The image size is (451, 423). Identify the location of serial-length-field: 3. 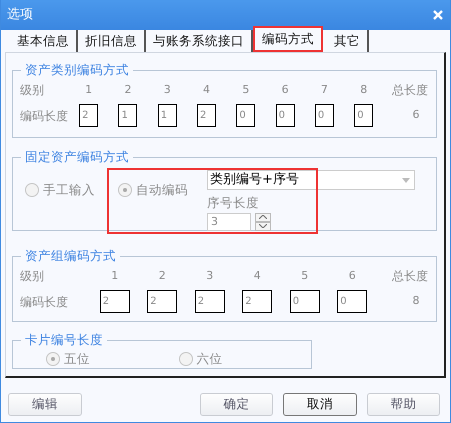
(229, 221).